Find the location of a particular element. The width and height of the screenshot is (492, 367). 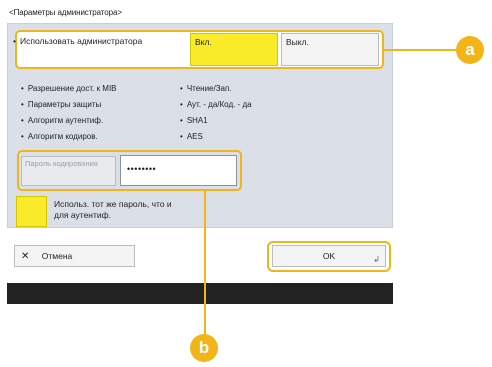

info-label-mib: • Разрешение дост. к MIB is located at coordinates (69, 88).